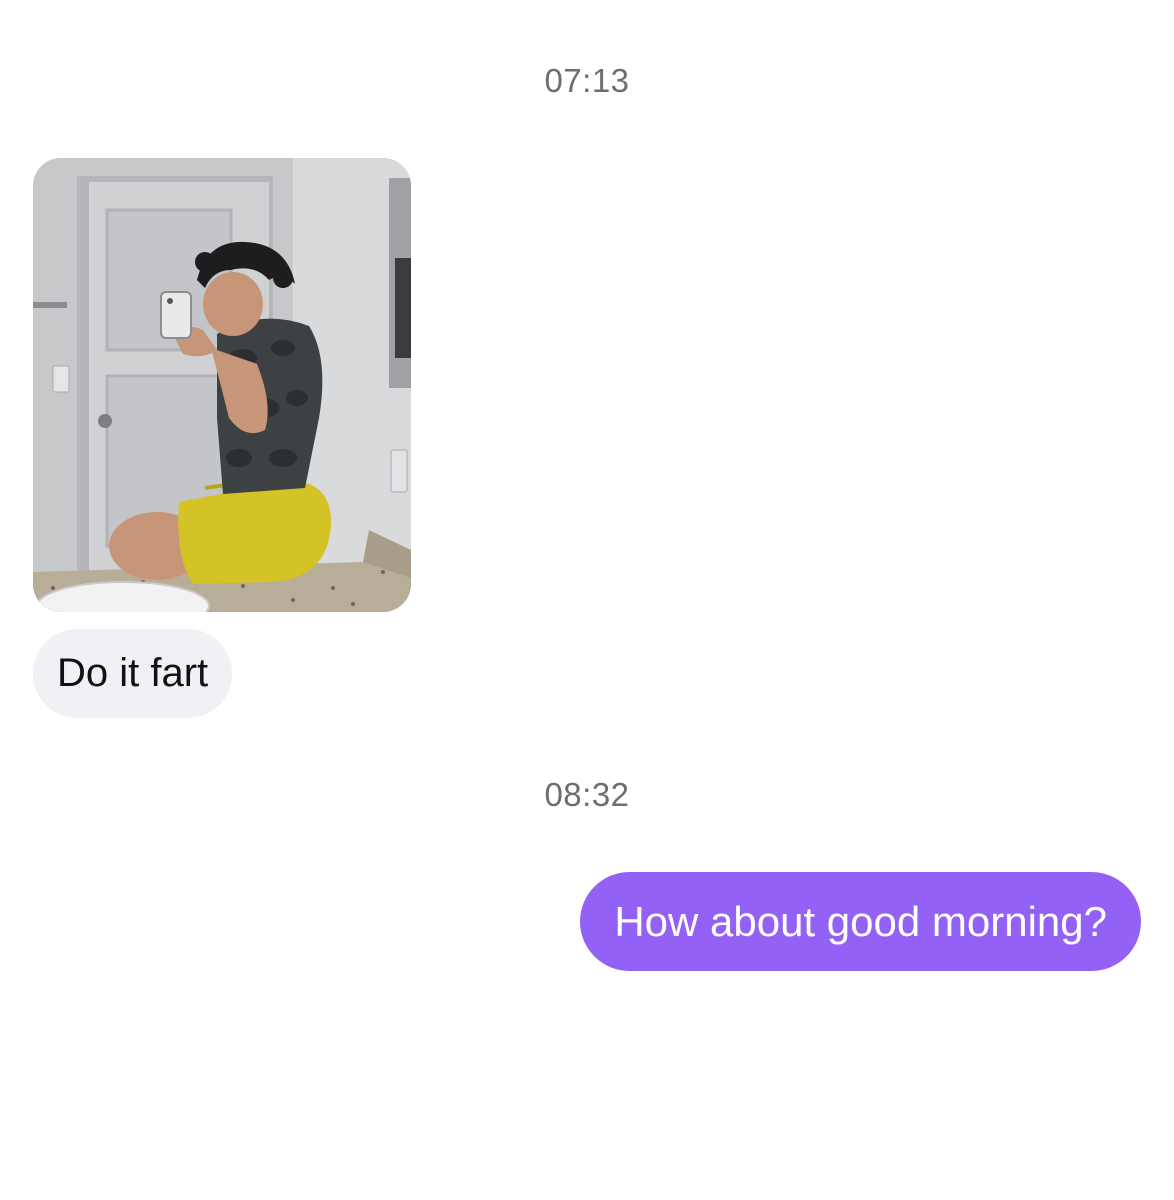 The image size is (1174, 1200). Describe the element at coordinates (587, 80) in the screenshot. I see `timestamp: 07:13` at that location.